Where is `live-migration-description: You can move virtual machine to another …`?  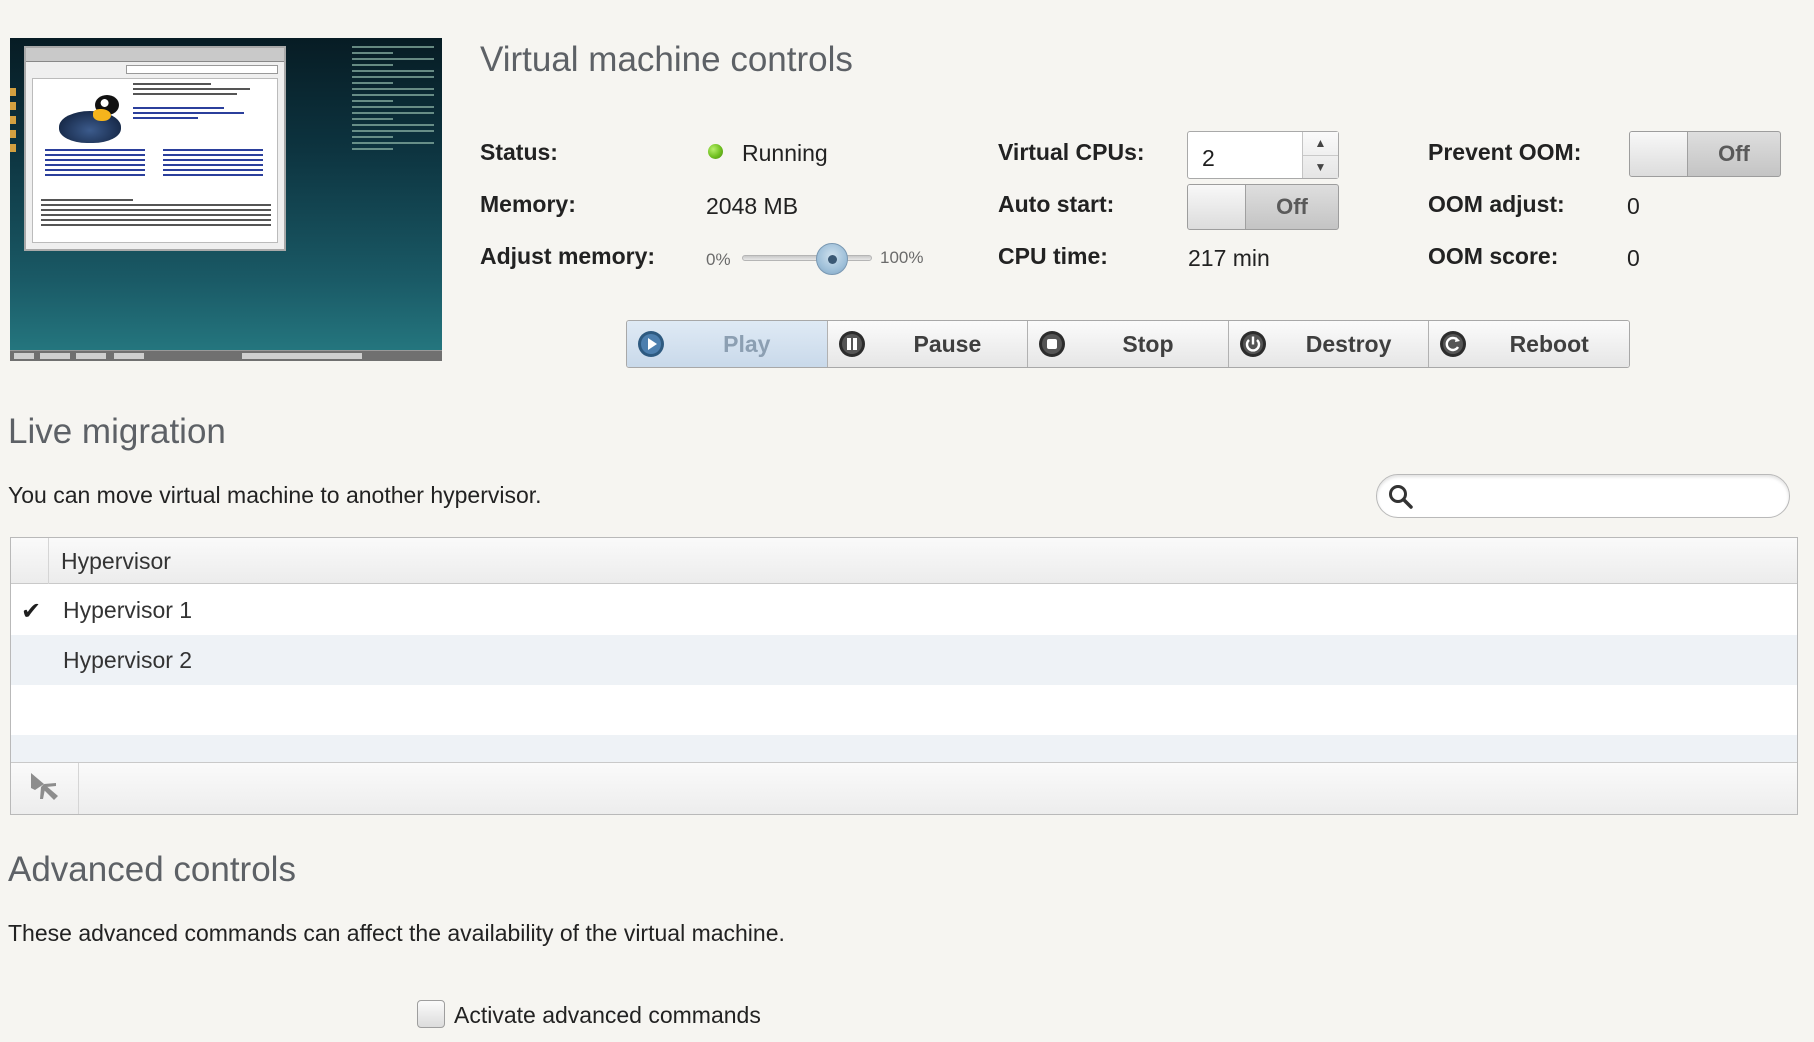
live-migration-description: You can move virtual machine to another … is located at coordinates (275, 495).